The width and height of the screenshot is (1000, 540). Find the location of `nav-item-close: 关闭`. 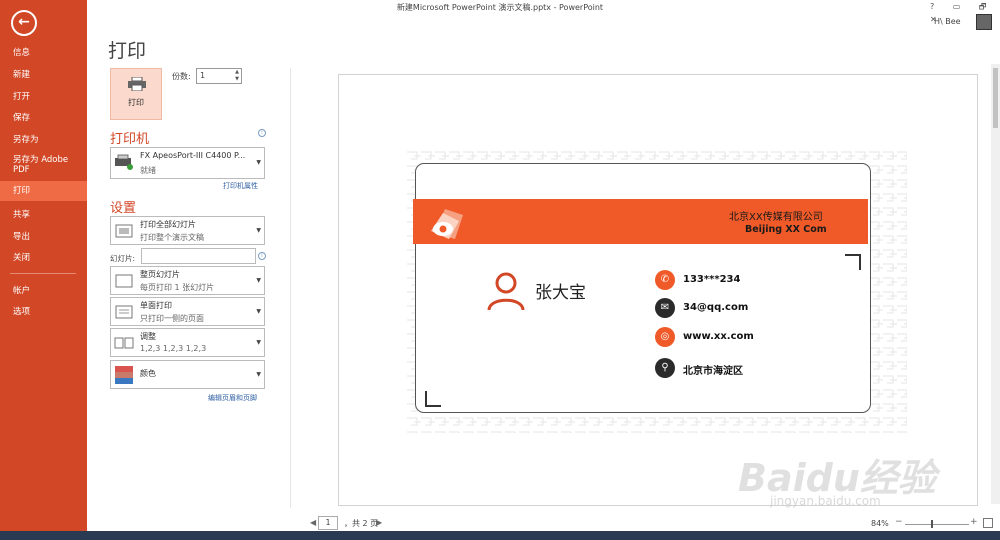

nav-item-close: 关闭 is located at coordinates (43, 258).